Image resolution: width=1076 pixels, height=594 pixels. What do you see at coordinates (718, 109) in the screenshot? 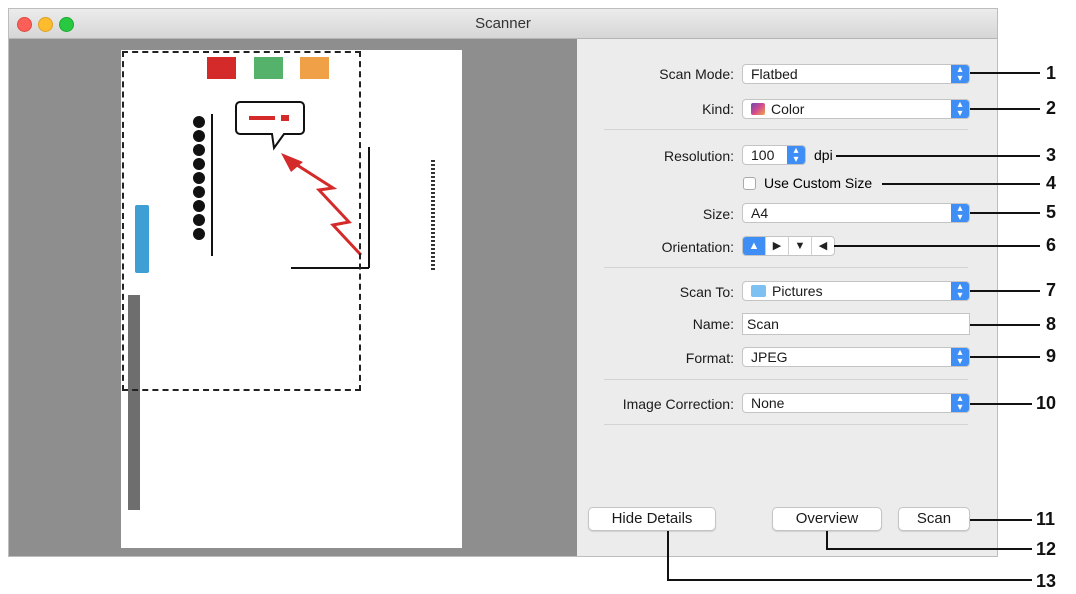
I see `kind-label: Kind:` at bounding box center [718, 109].